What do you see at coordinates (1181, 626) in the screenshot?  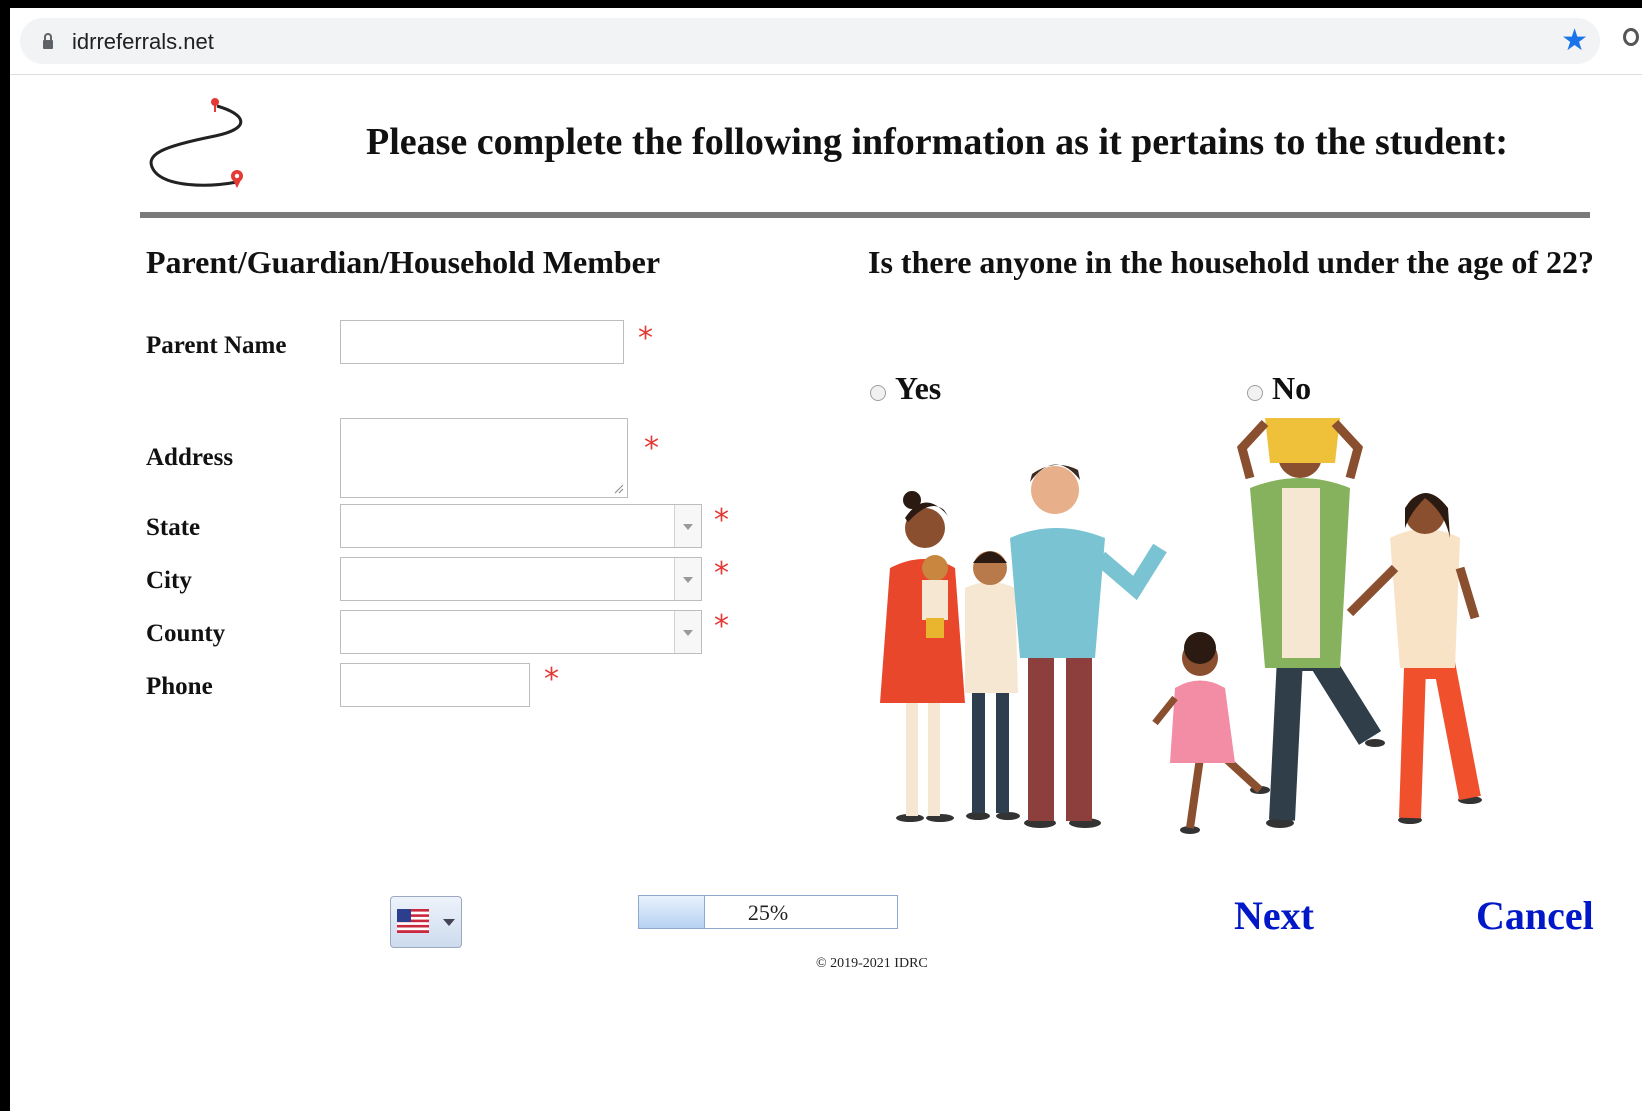 I see `family-illustration` at bounding box center [1181, 626].